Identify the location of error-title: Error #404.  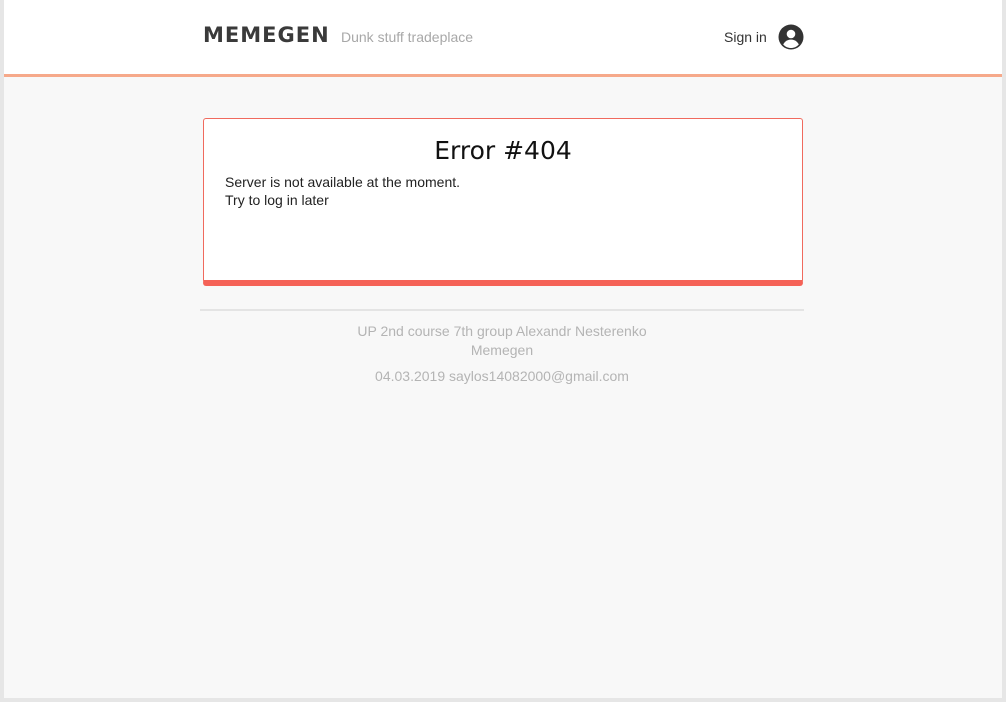
(503, 150).